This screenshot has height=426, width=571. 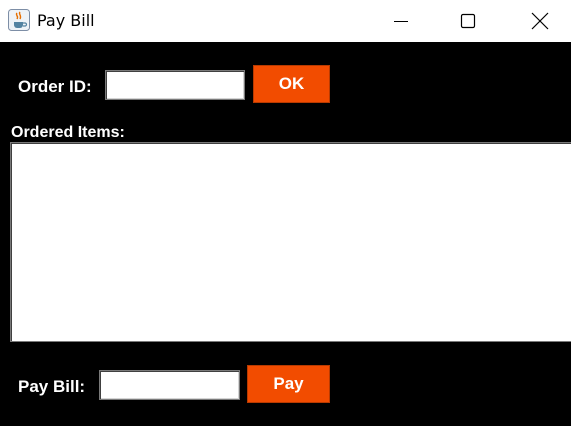 I want to click on order-id-field, so click(x=175, y=85).